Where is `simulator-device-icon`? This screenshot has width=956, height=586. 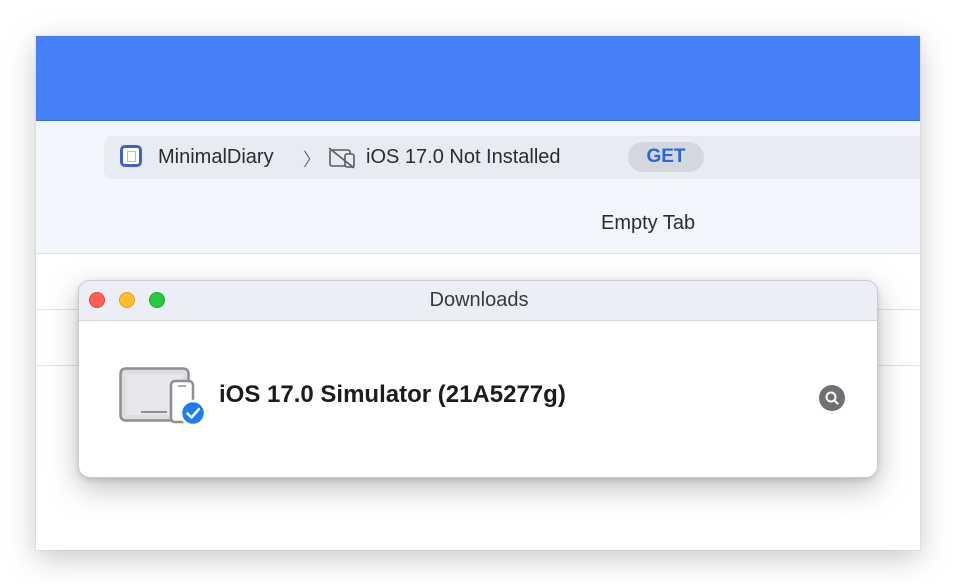 simulator-device-icon is located at coordinates (163, 397).